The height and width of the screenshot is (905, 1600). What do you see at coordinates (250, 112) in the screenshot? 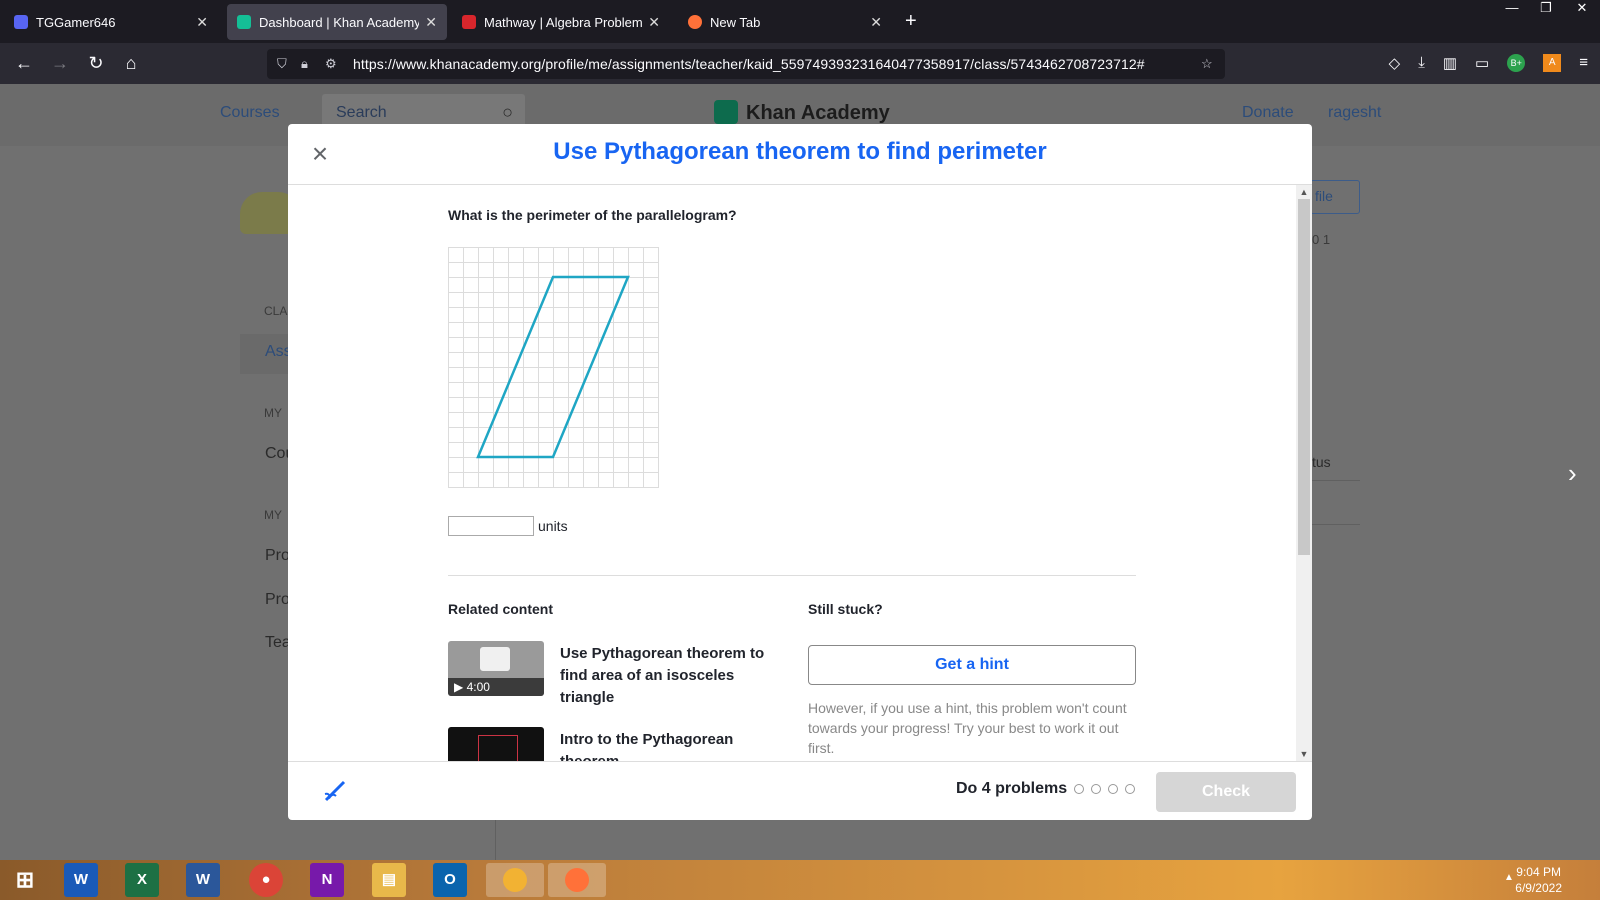
I see `courses-menu: Courses` at bounding box center [250, 112].